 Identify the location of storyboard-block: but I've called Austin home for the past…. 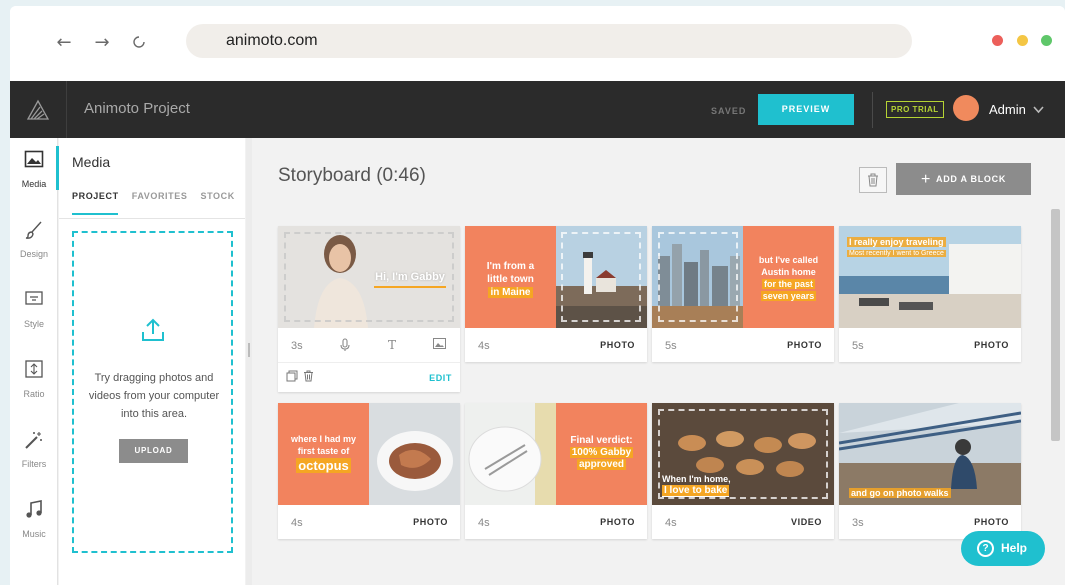
(743, 294).